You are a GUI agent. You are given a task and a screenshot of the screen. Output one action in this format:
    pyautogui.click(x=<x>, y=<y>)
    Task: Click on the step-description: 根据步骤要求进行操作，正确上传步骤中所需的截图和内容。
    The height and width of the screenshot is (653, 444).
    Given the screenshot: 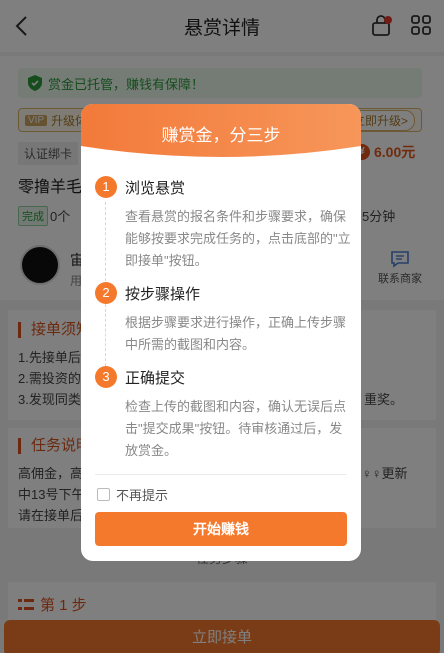 What is the action you would take?
    pyautogui.click(x=236, y=333)
    